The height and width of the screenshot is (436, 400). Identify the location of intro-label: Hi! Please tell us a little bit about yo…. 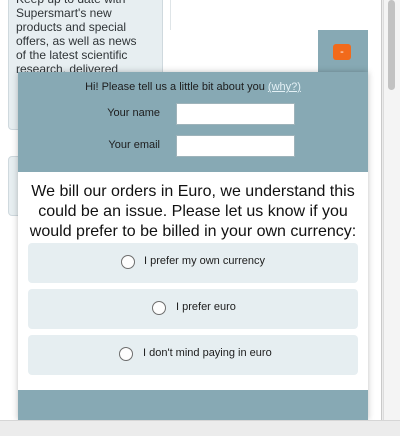
(175, 87).